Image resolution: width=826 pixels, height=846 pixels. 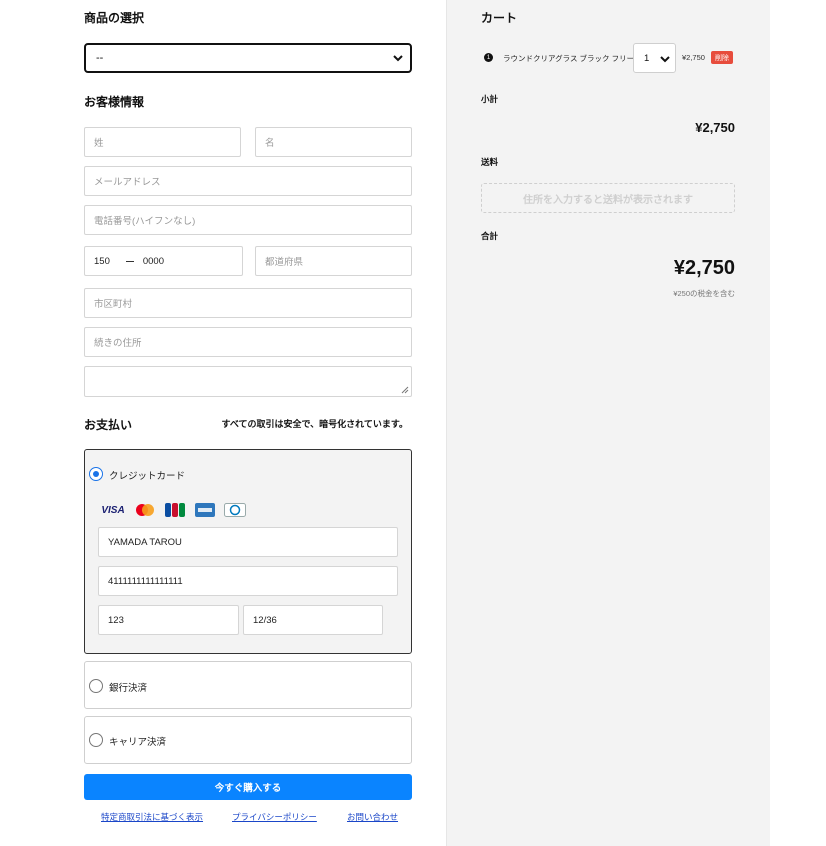 What do you see at coordinates (116, 620) in the screenshot?
I see `card-cvc-value: 123` at bounding box center [116, 620].